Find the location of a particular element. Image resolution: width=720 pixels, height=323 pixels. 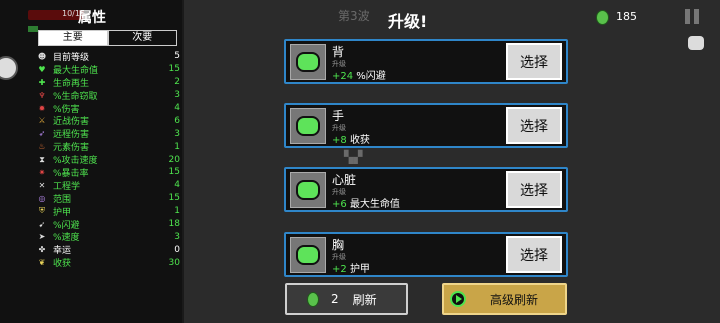

stat-row: ✤ 幸运 0 is located at coordinates (108, 250).